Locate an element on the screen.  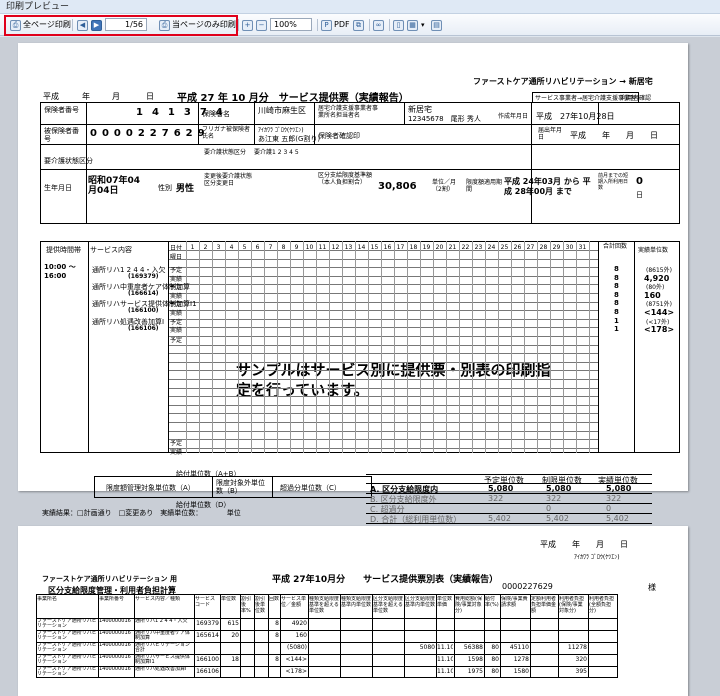
find-button: ∞ is located at coordinates (378, 25).